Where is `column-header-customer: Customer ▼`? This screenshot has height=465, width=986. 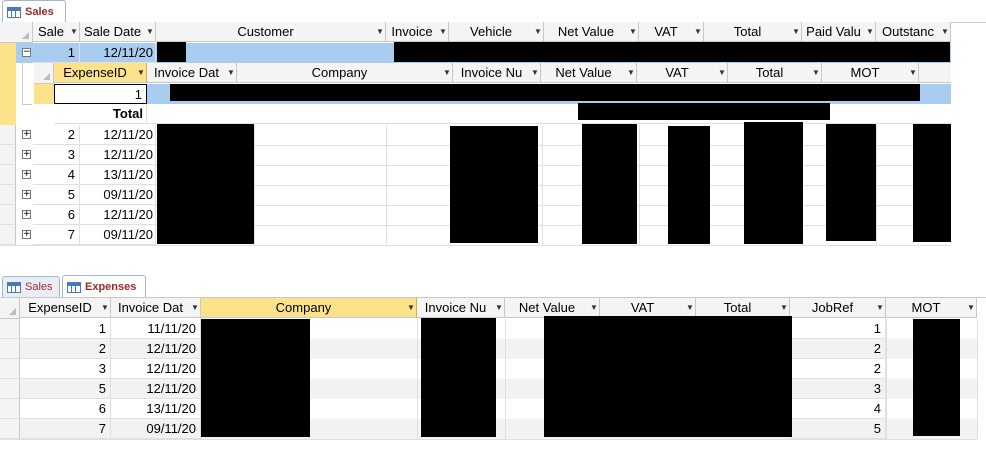
column-header-customer: Customer ▼ is located at coordinates (271, 32).